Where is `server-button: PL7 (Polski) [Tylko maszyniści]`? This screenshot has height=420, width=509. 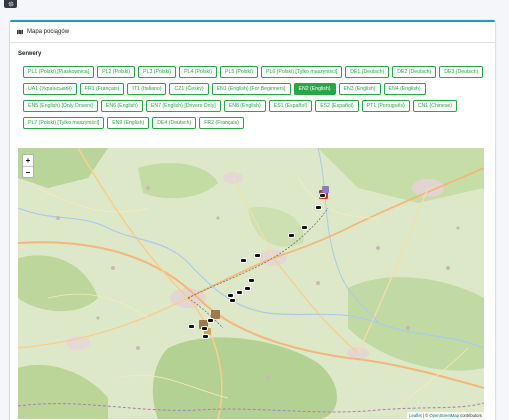
server-button: PL7 (Polski) [Tylko maszyniści] is located at coordinates (64, 123).